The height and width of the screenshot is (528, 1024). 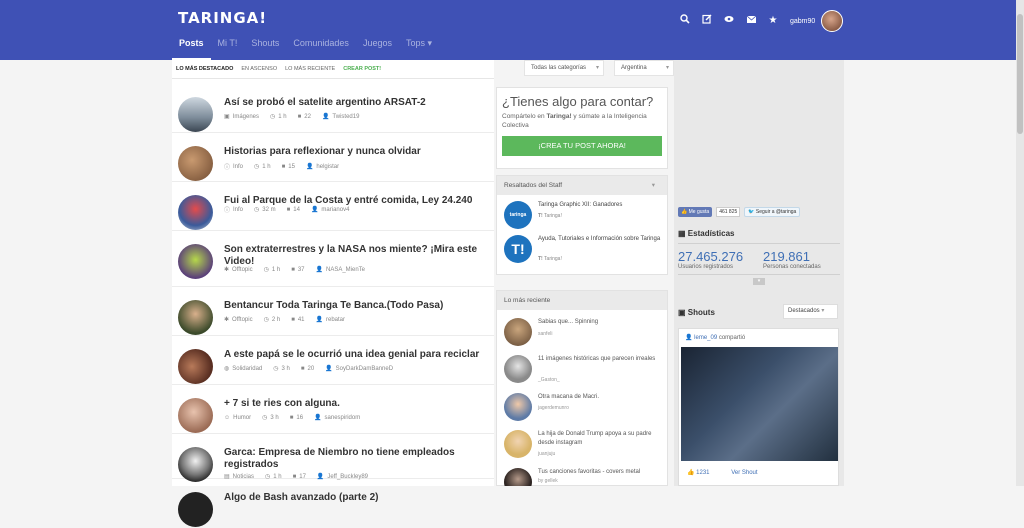 What do you see at coordinates (553, 408) in the screenshot?
I see `recent-user: jagerdemunro` at bounding box center [553, 408].